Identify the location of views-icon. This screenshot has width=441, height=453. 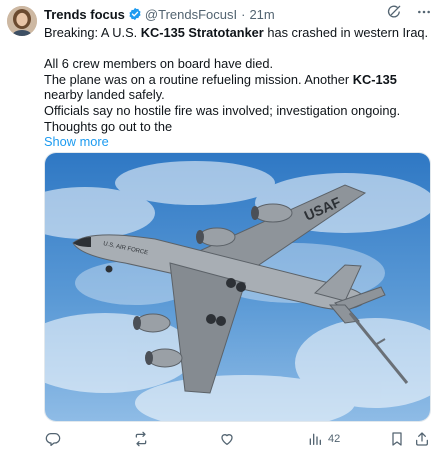
(315, 439).